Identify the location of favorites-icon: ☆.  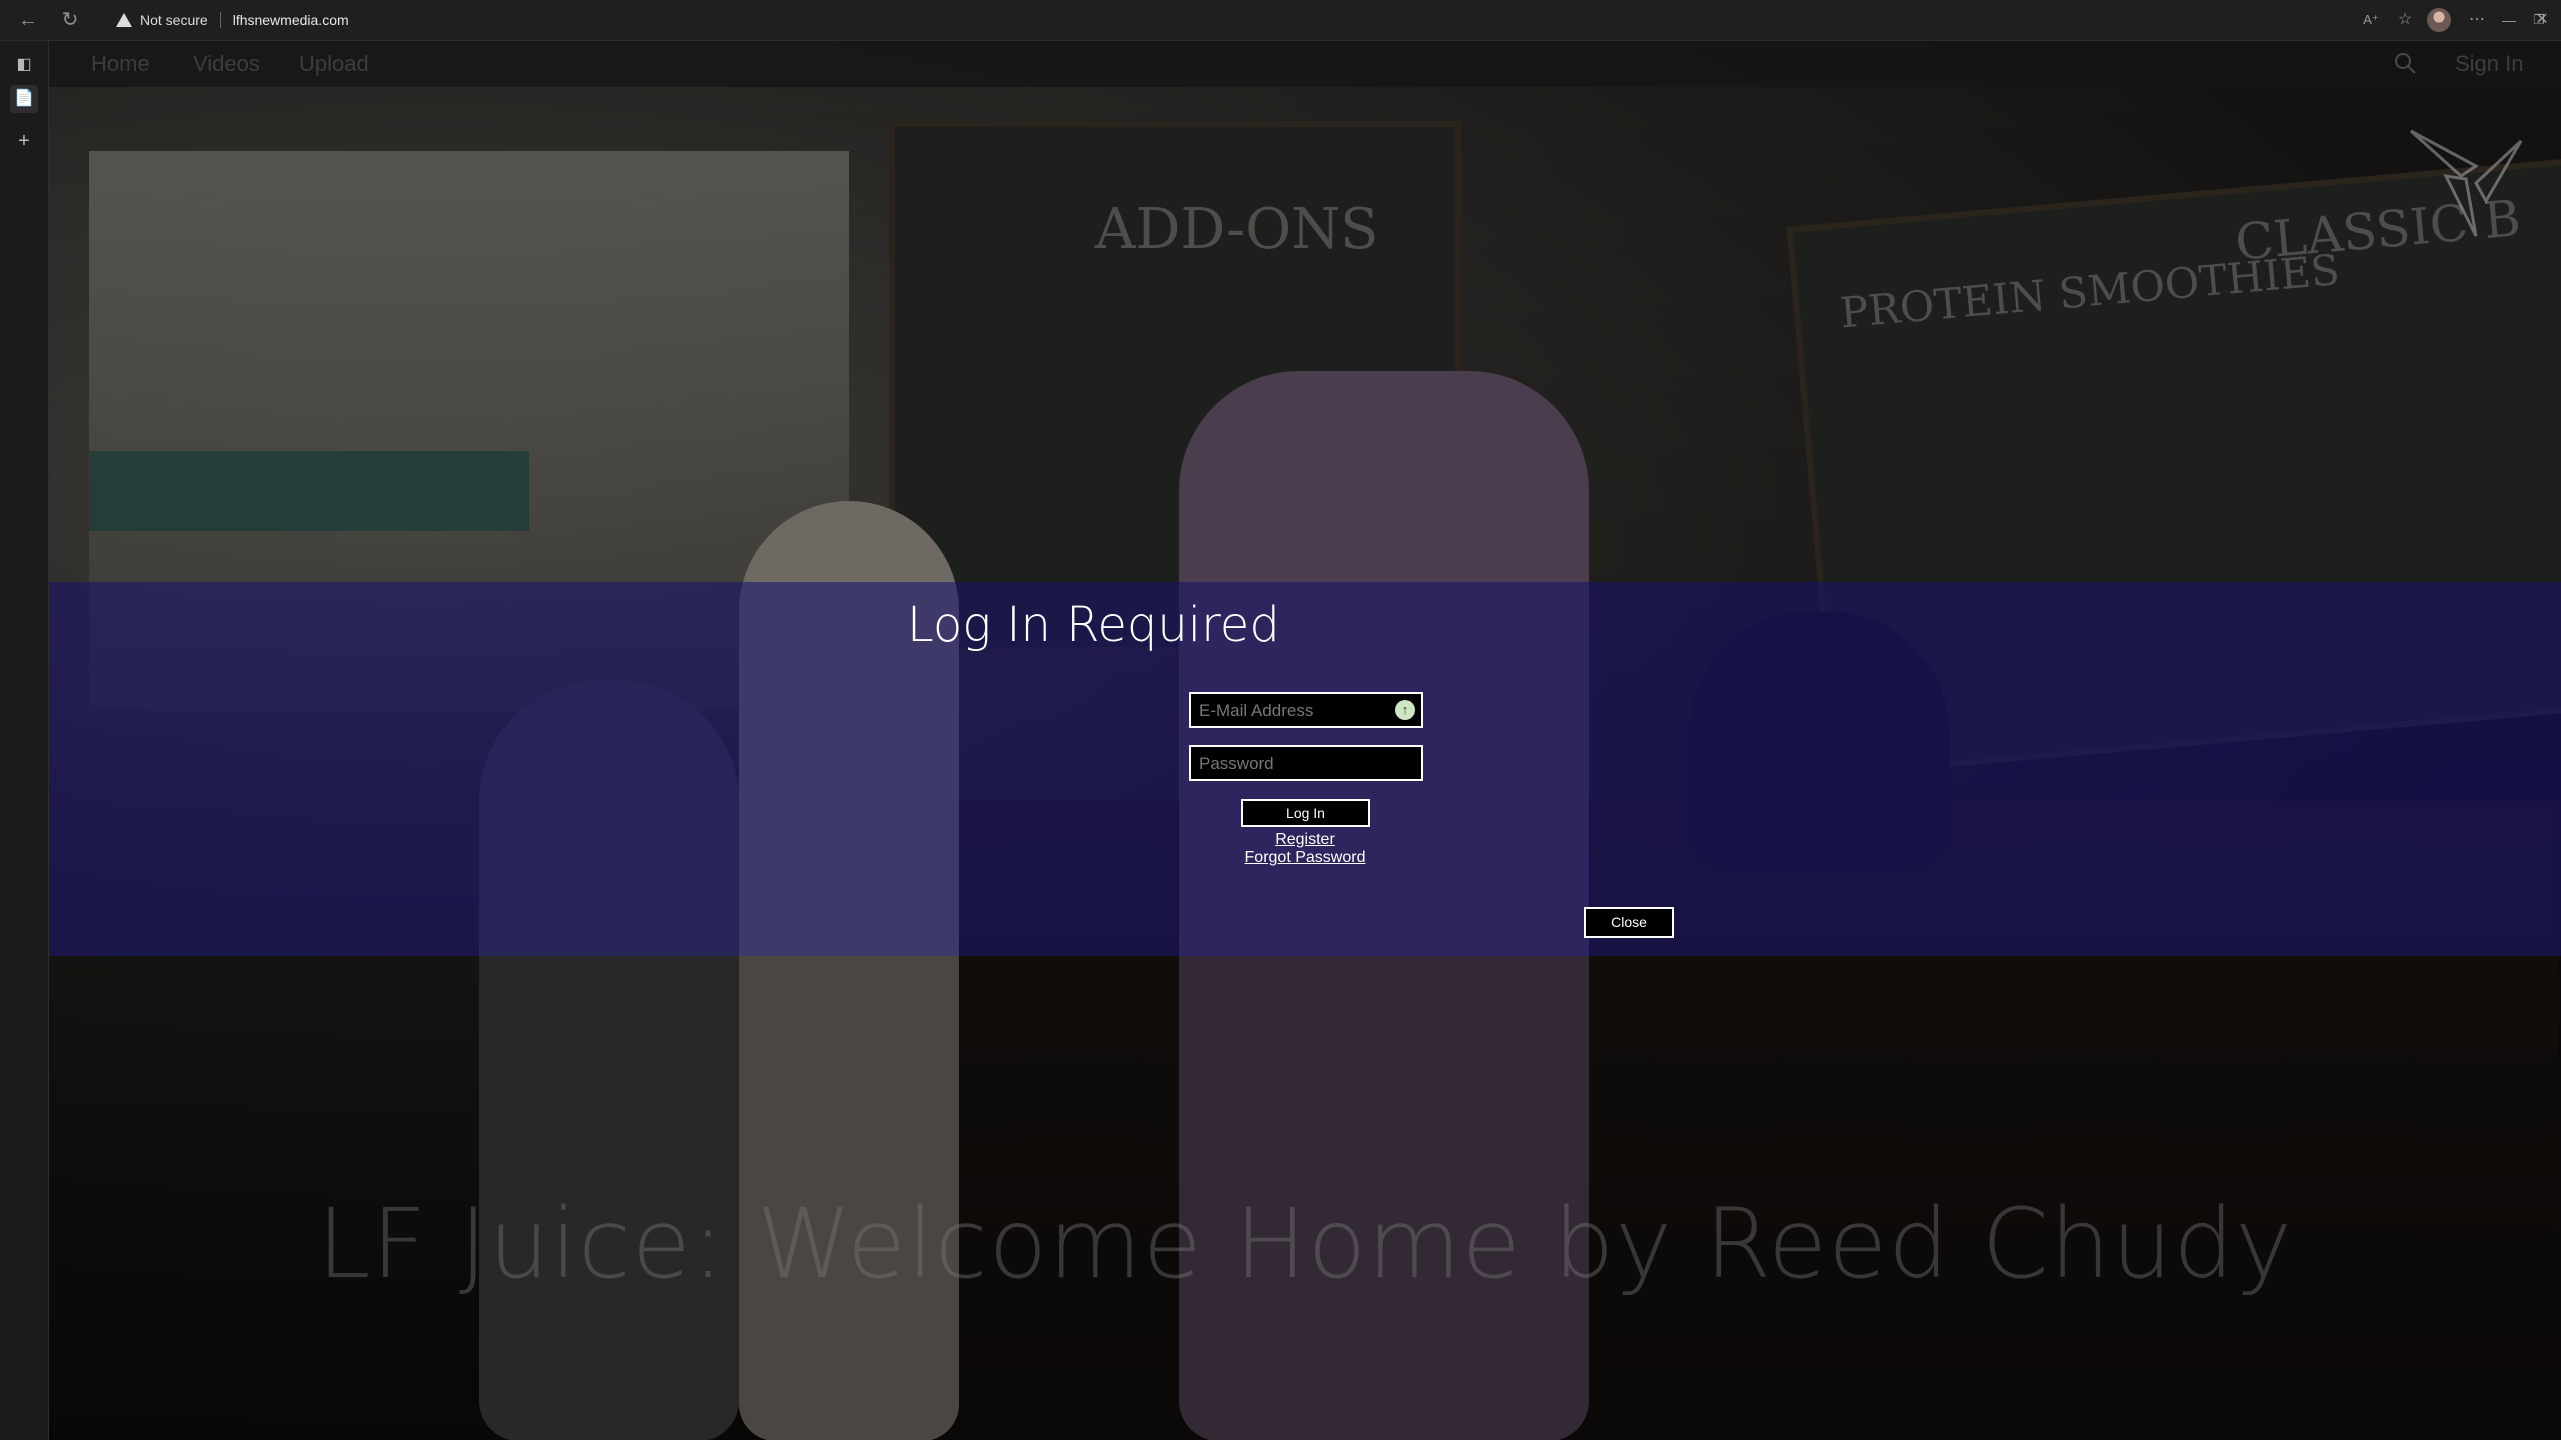
(2405, 20).